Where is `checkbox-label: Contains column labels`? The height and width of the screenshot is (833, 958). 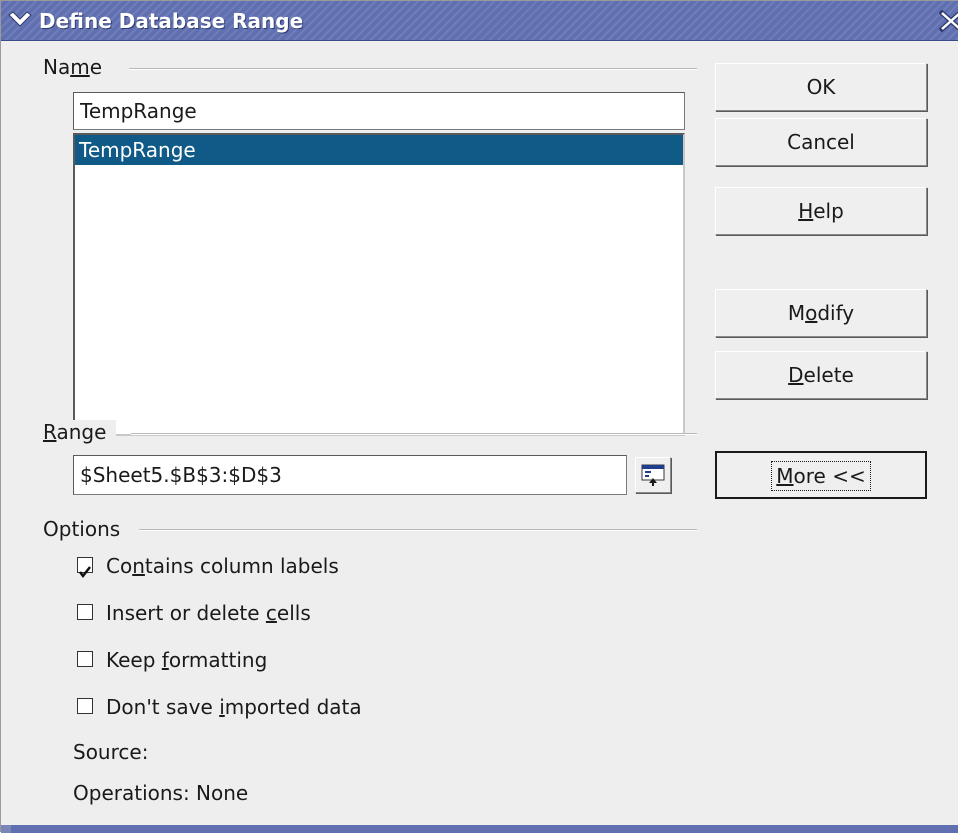 checkbox-label: Contains column labels is located at coordinates (222, 566).